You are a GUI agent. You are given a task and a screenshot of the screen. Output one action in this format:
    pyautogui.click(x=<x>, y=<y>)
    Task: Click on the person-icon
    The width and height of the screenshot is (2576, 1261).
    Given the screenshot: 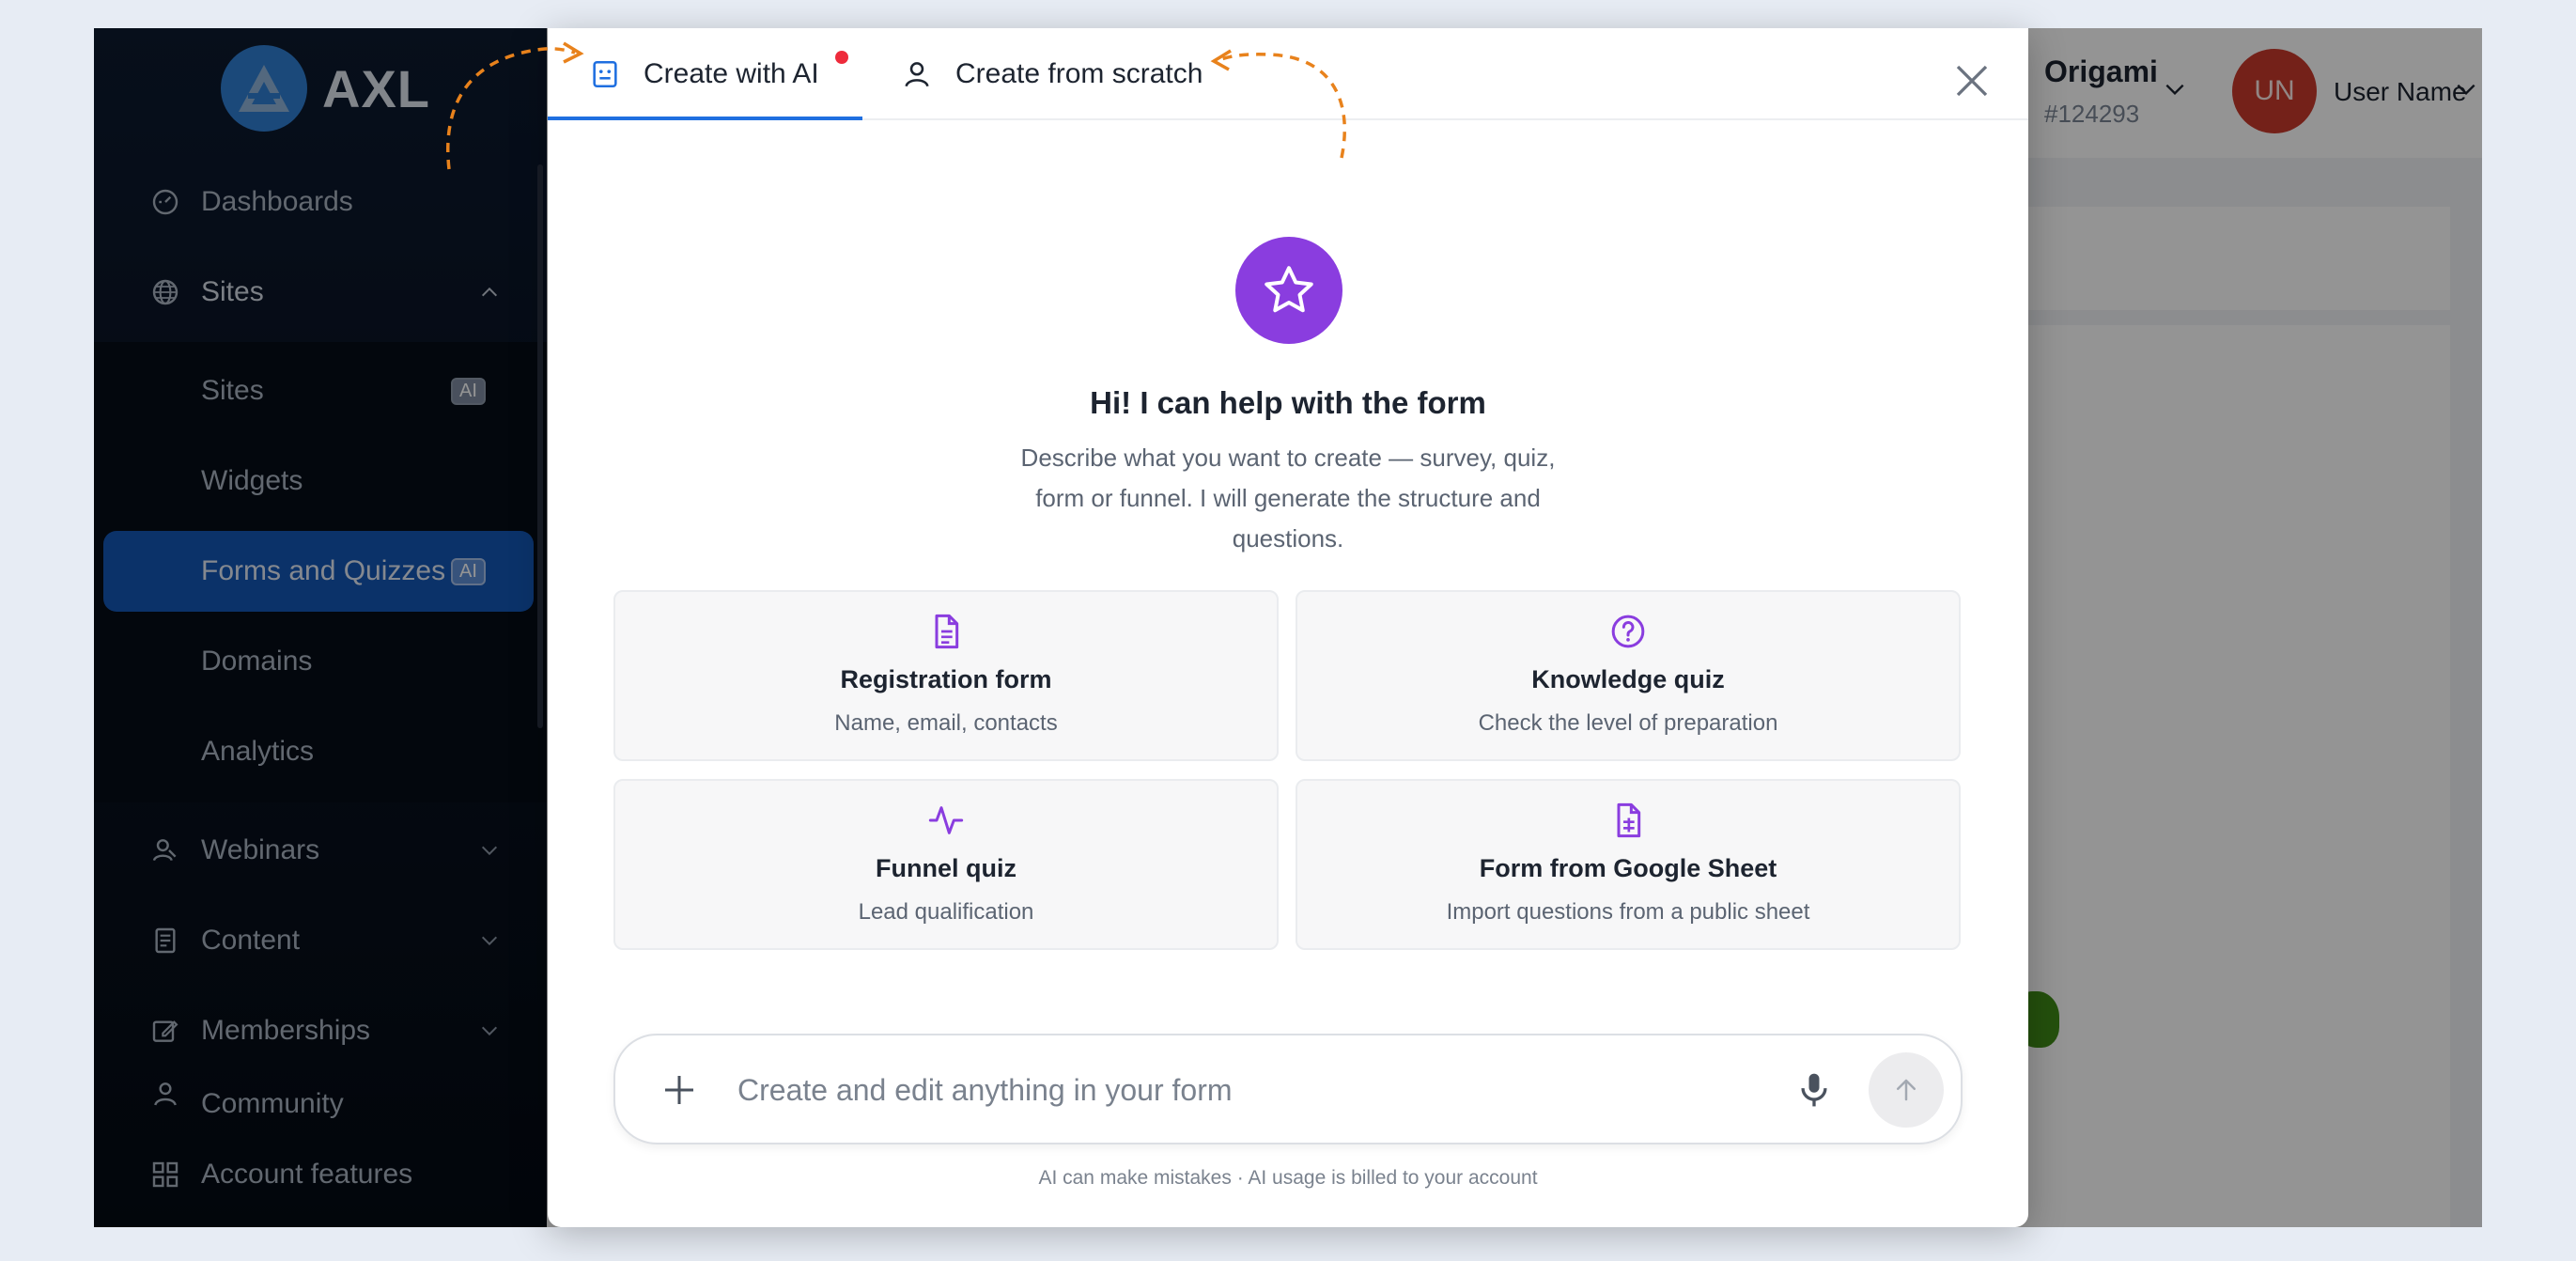 What is the action you would take?
    pyautogui.click(x=917, y=74)
    